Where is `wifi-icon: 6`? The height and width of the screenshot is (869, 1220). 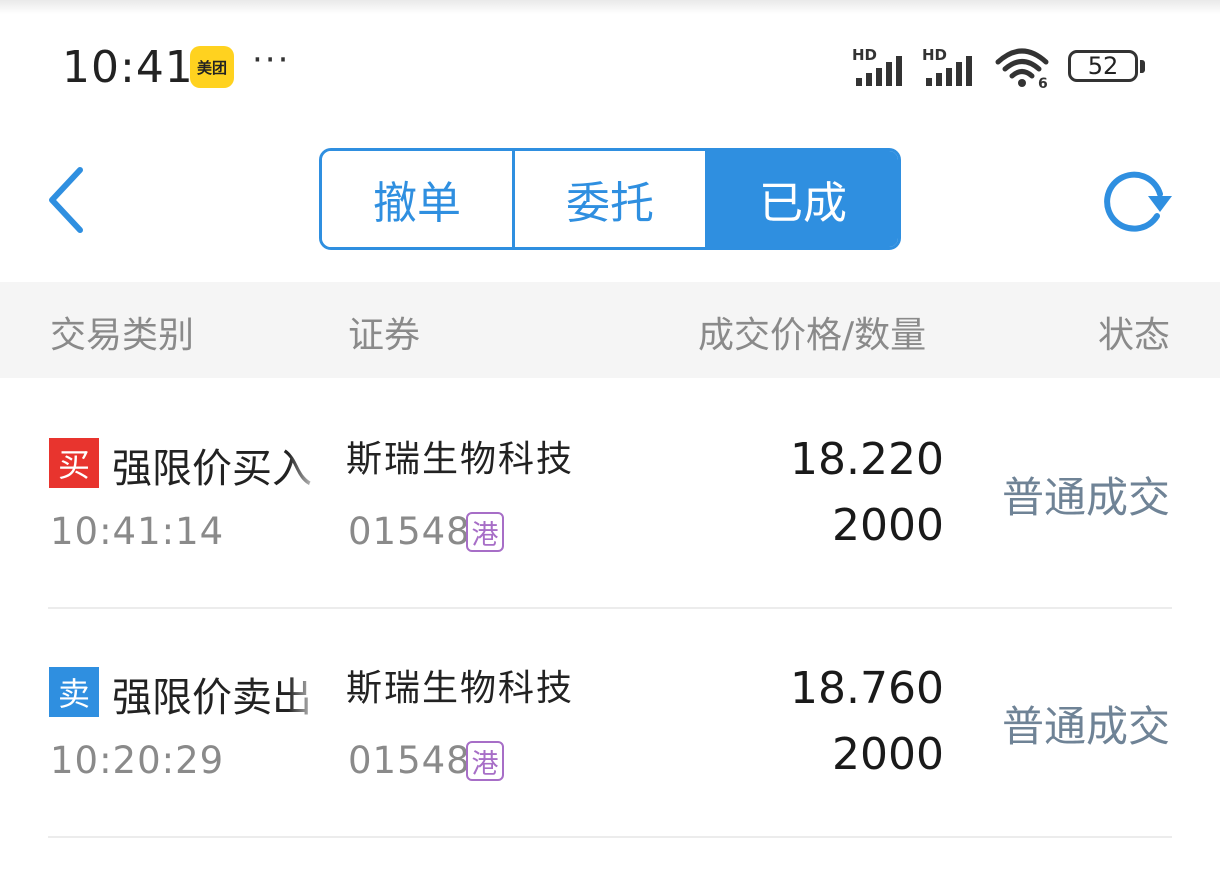 wifi-icon: 6 is located at coordinates (1022, 68).